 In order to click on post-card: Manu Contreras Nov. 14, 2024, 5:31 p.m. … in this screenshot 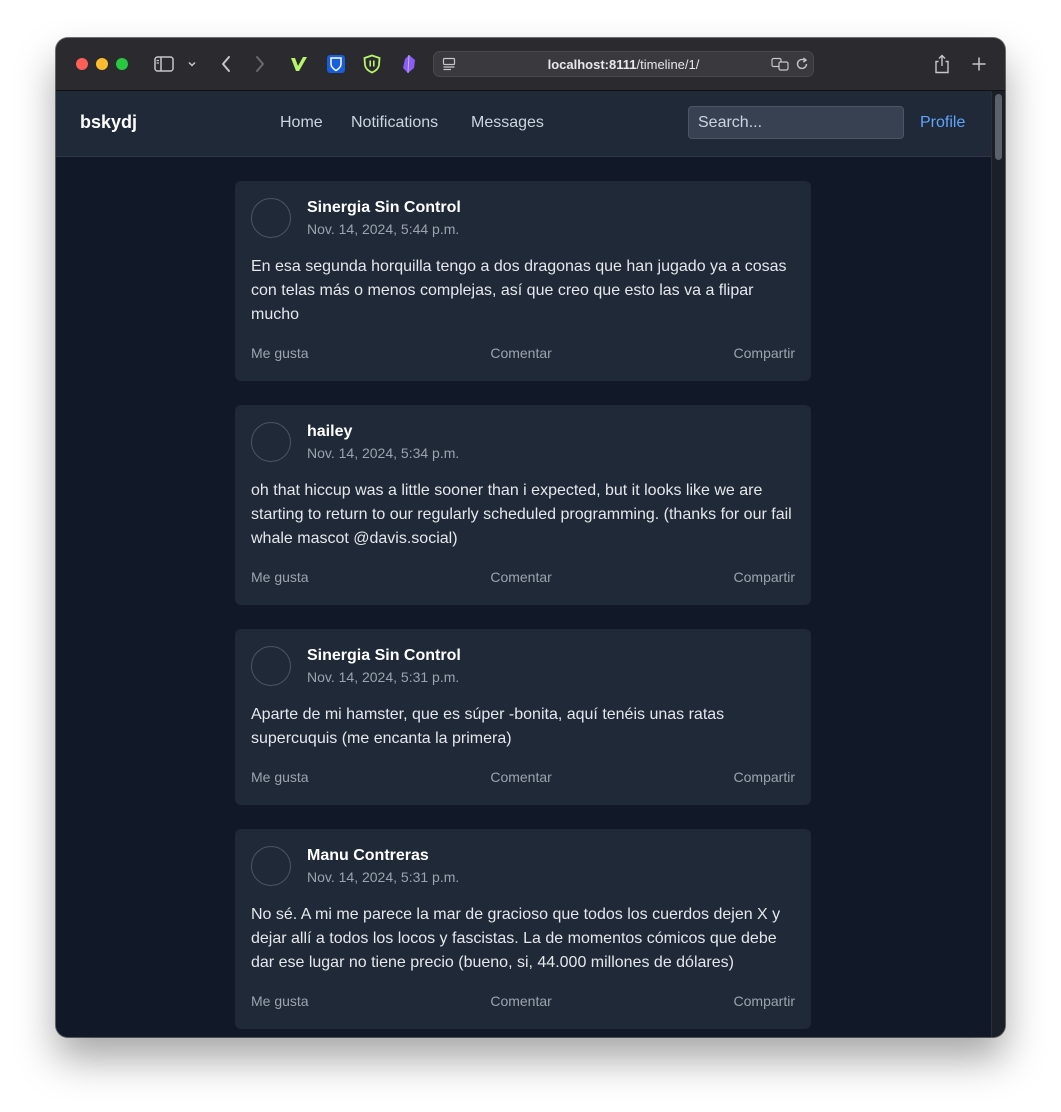, I will do `click(523, 929)`.